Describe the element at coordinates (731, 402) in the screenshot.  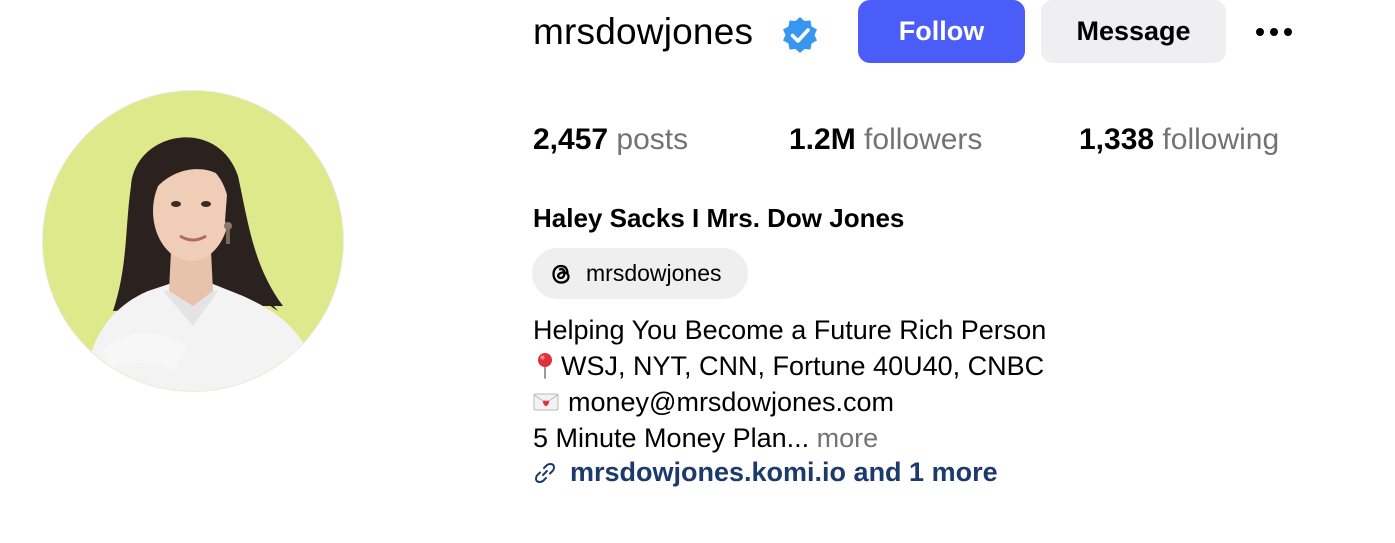
I see `bio-email: money@mrsdowjones.com` at that location.